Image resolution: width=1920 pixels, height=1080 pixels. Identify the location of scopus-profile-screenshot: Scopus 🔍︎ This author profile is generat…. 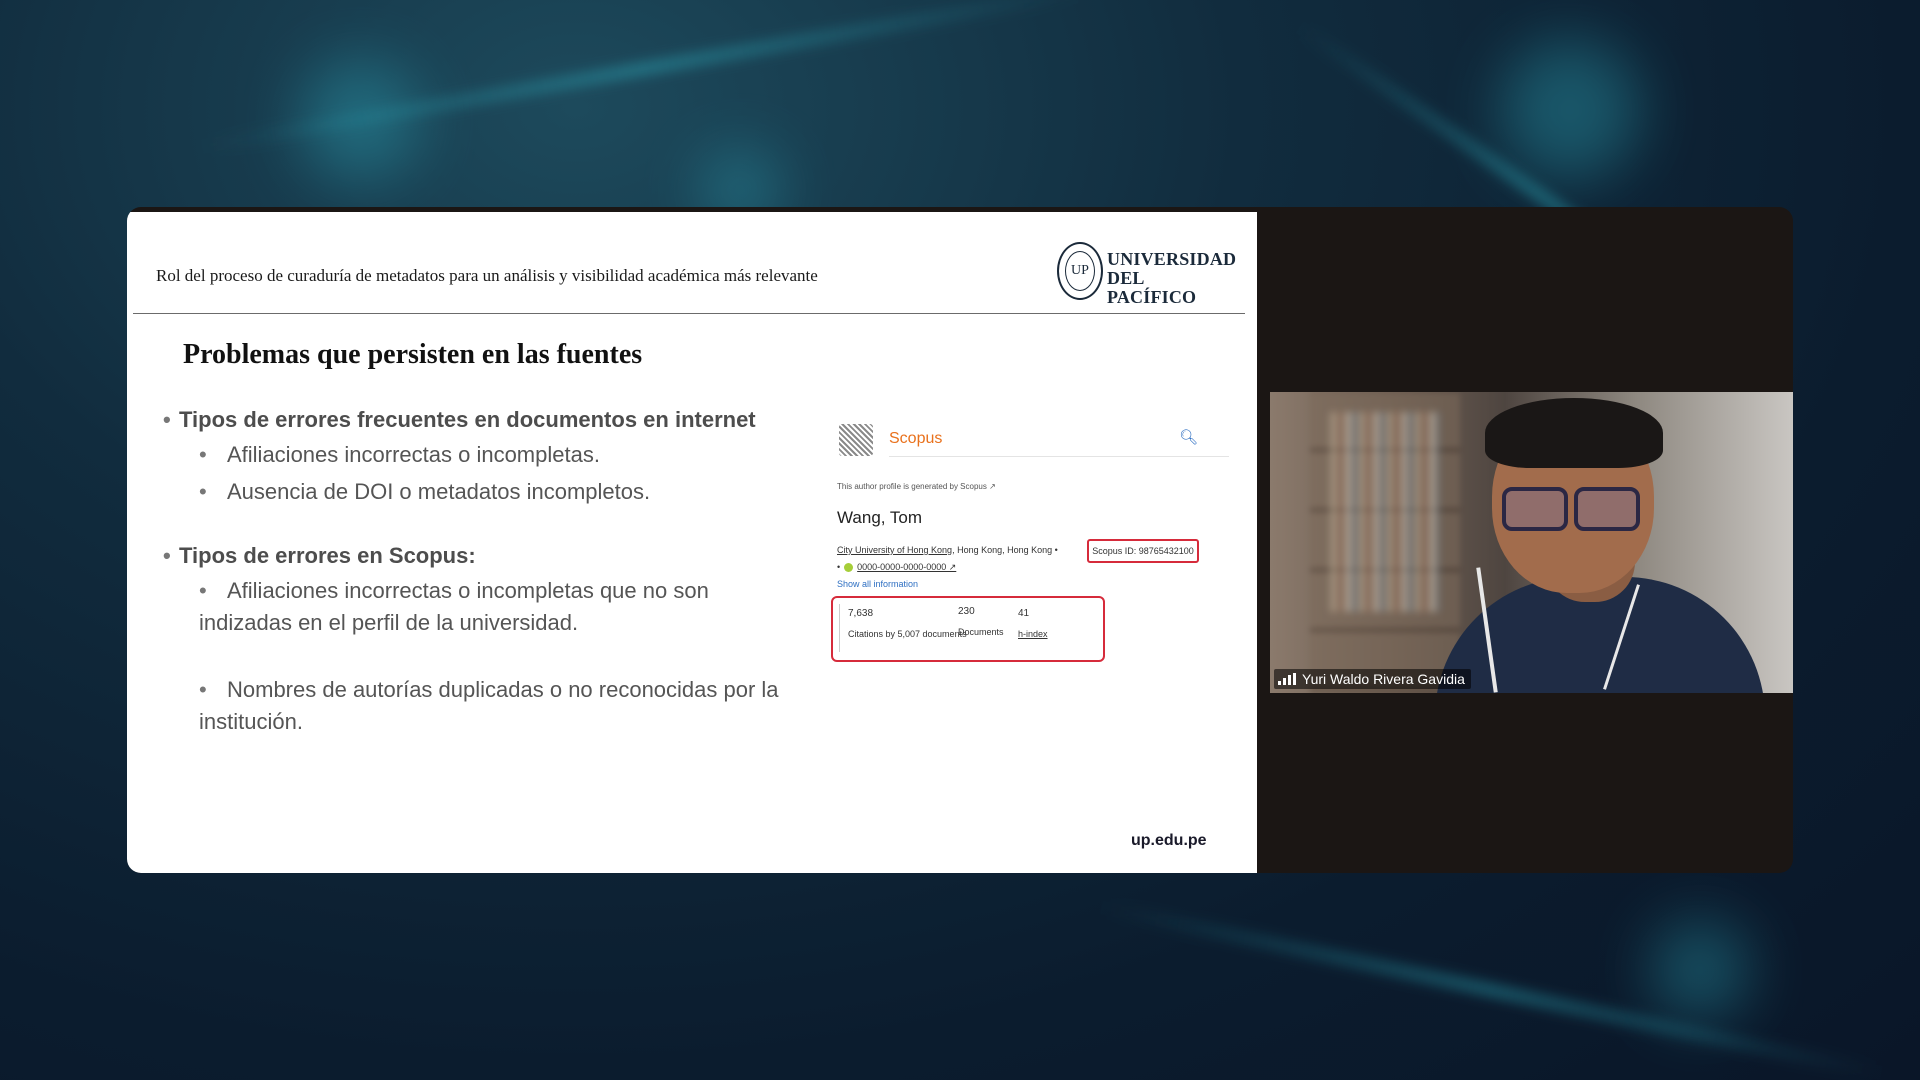
(1030, 547).